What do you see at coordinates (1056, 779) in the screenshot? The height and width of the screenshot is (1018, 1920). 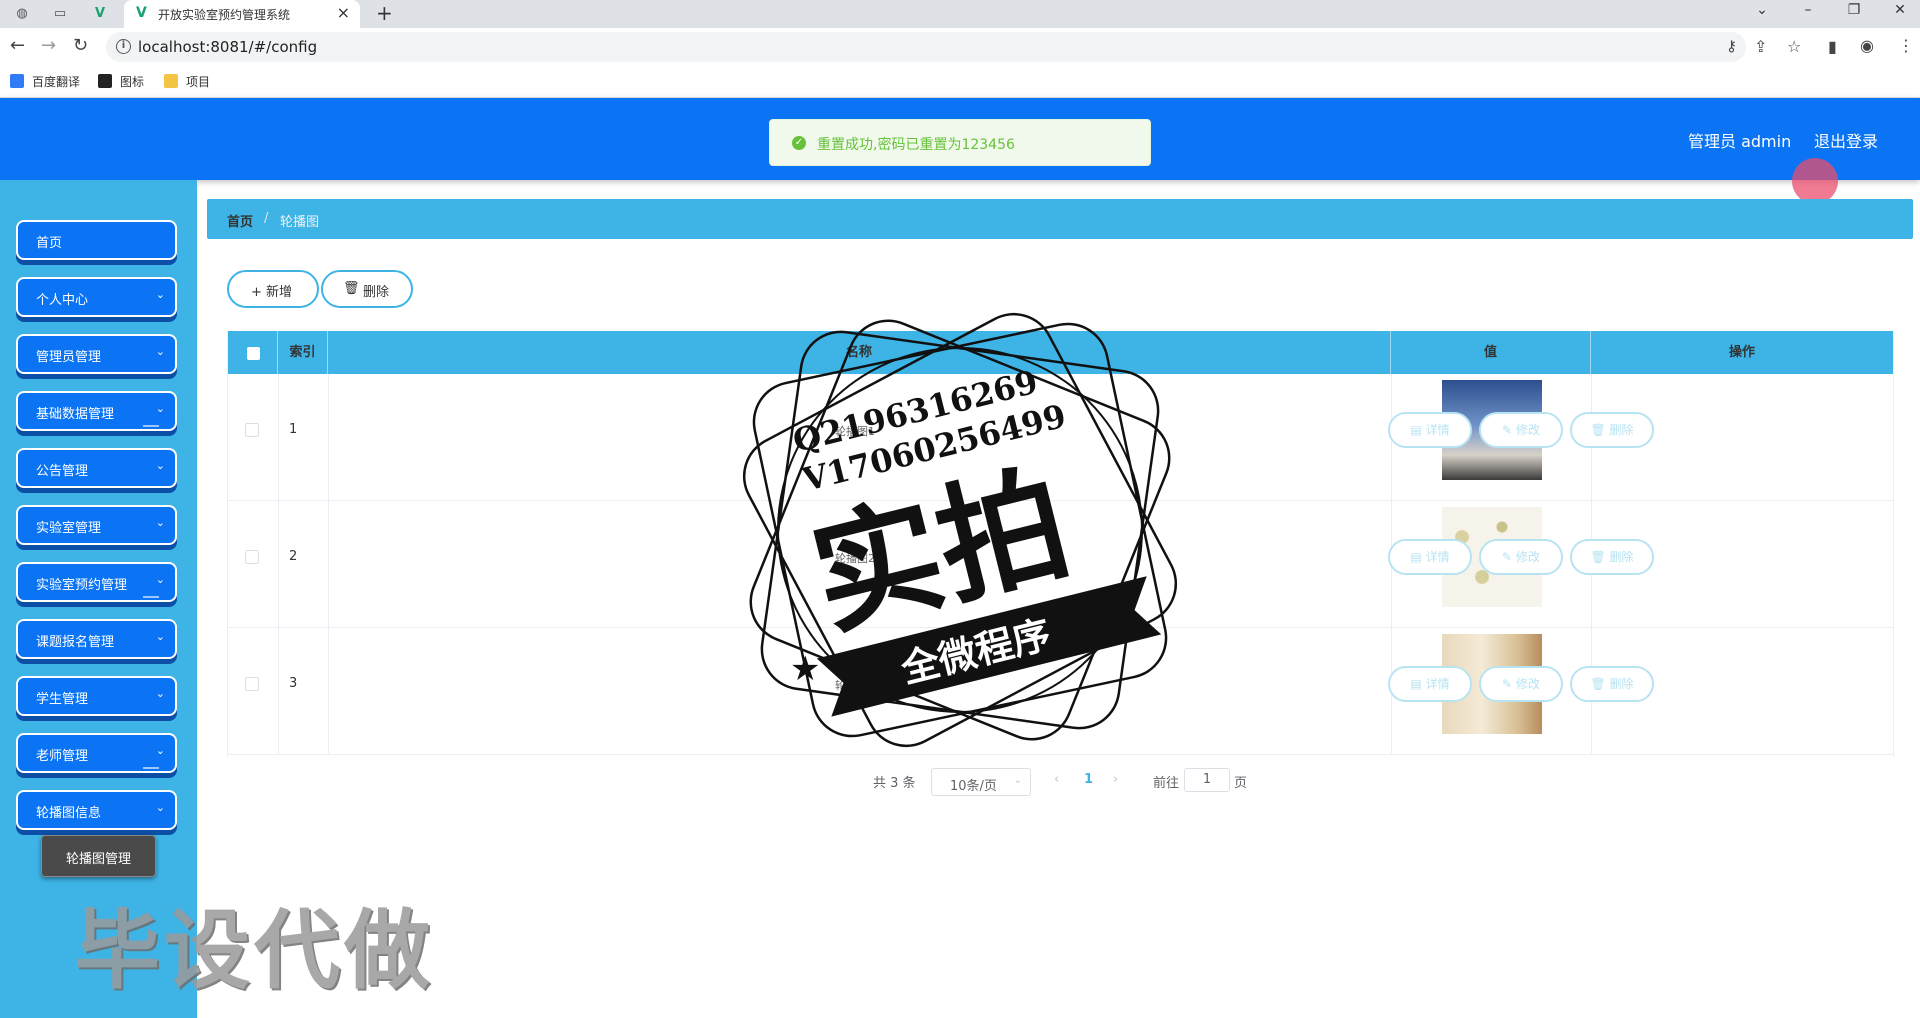 I see `prev-page-icon: ‹` at bounding box center [1056, 779].